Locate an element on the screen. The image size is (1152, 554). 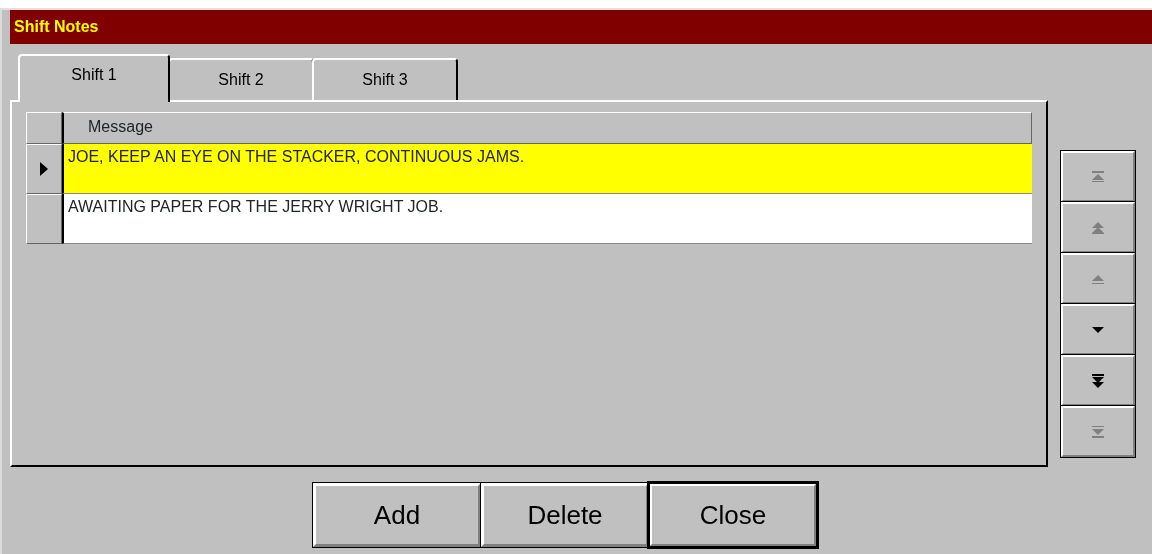
row-indicator is located at coordinates (44, 169).